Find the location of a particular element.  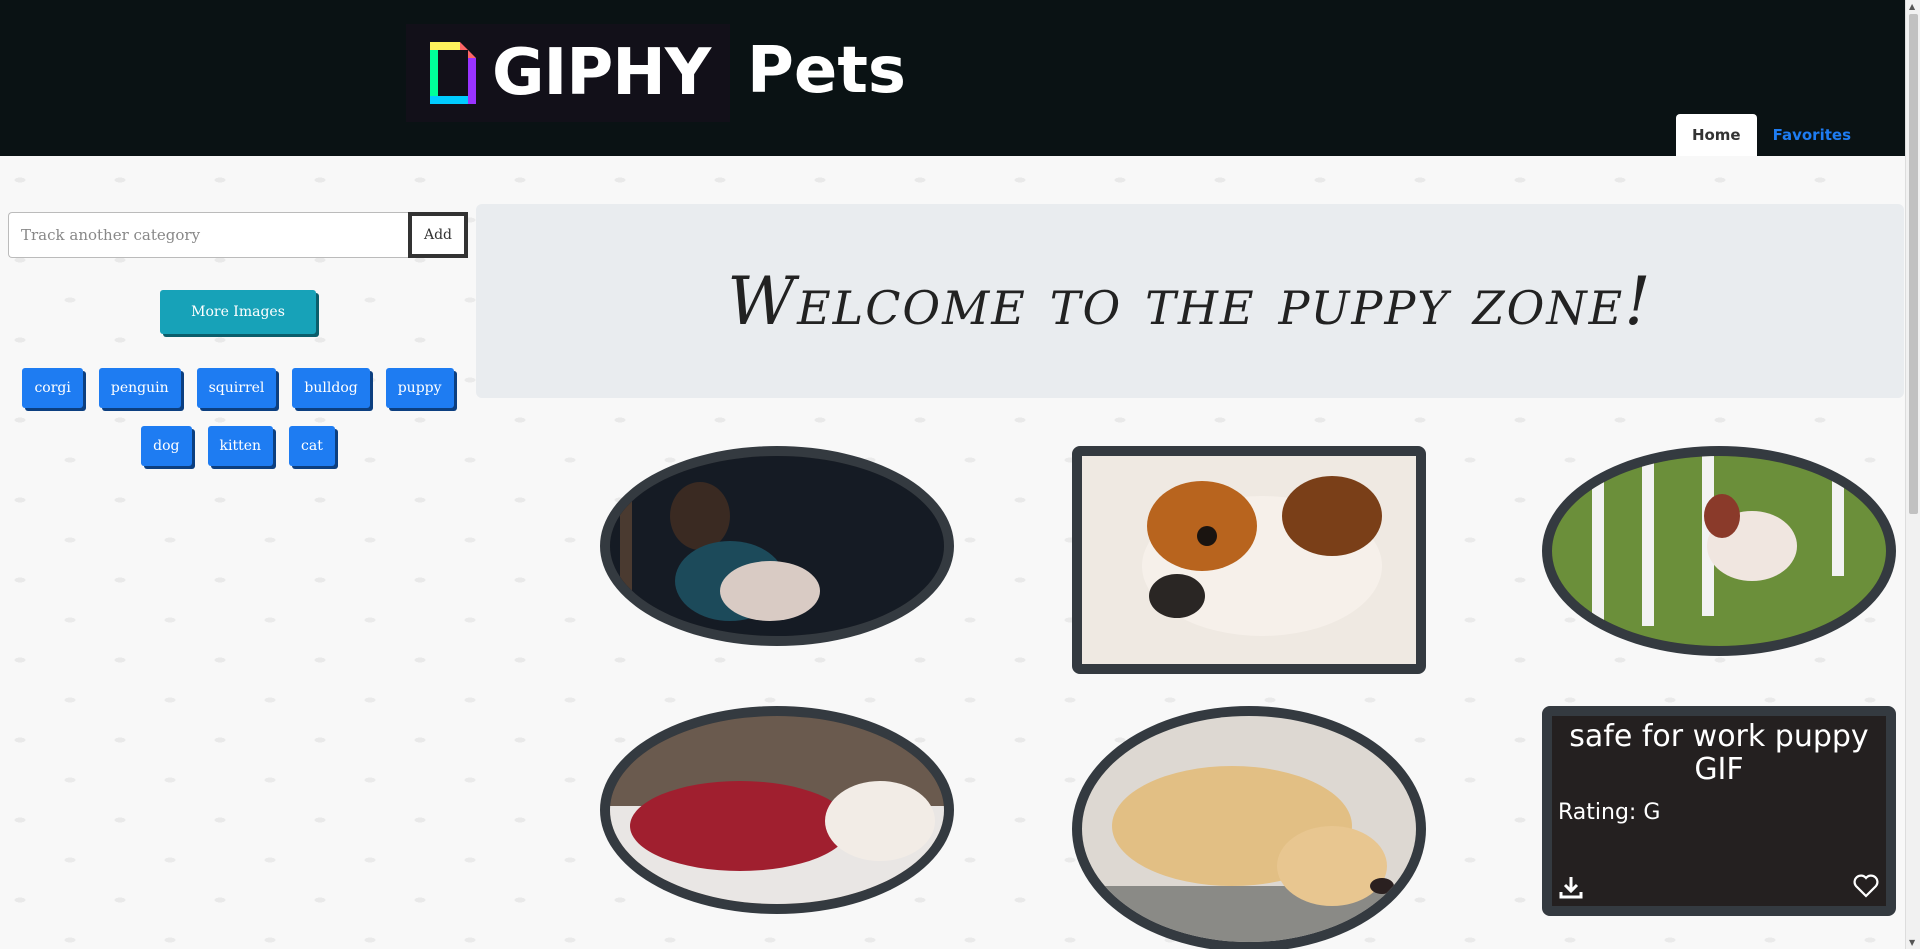

gif-image-dog-in-sweater is located at coordinates (777, 810).